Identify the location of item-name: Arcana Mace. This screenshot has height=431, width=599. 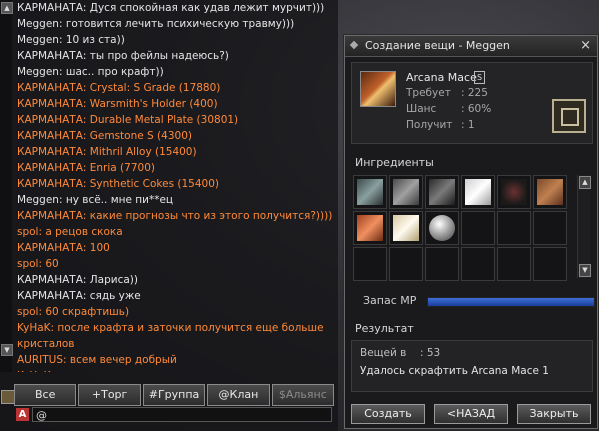
(441, 77).